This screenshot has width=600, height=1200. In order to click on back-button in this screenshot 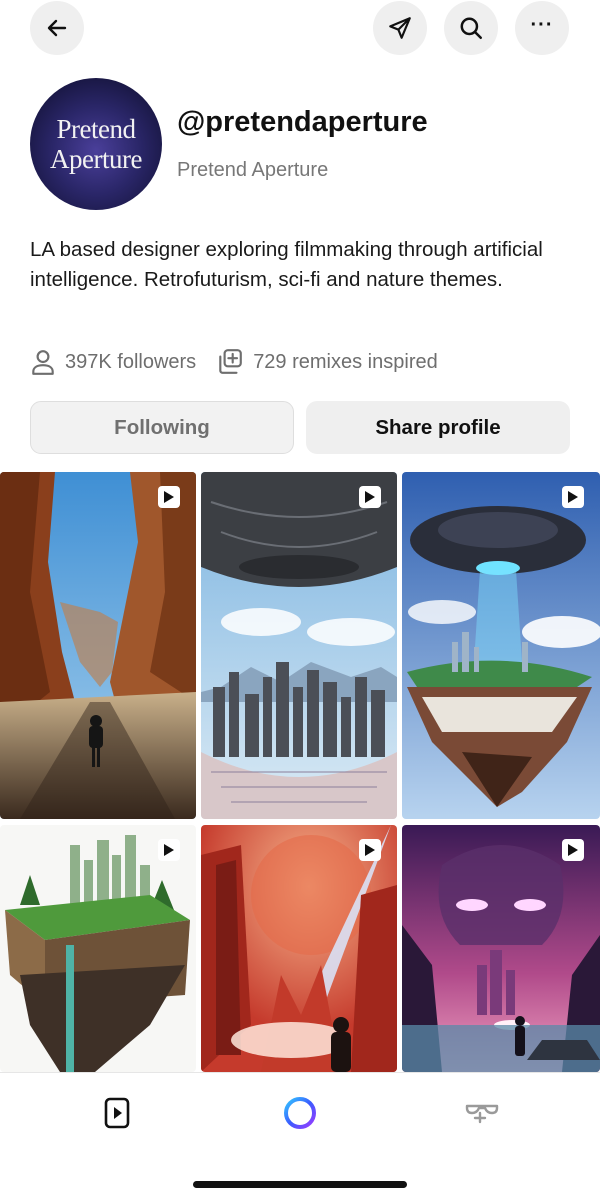, I will do `click(57, 28)`.